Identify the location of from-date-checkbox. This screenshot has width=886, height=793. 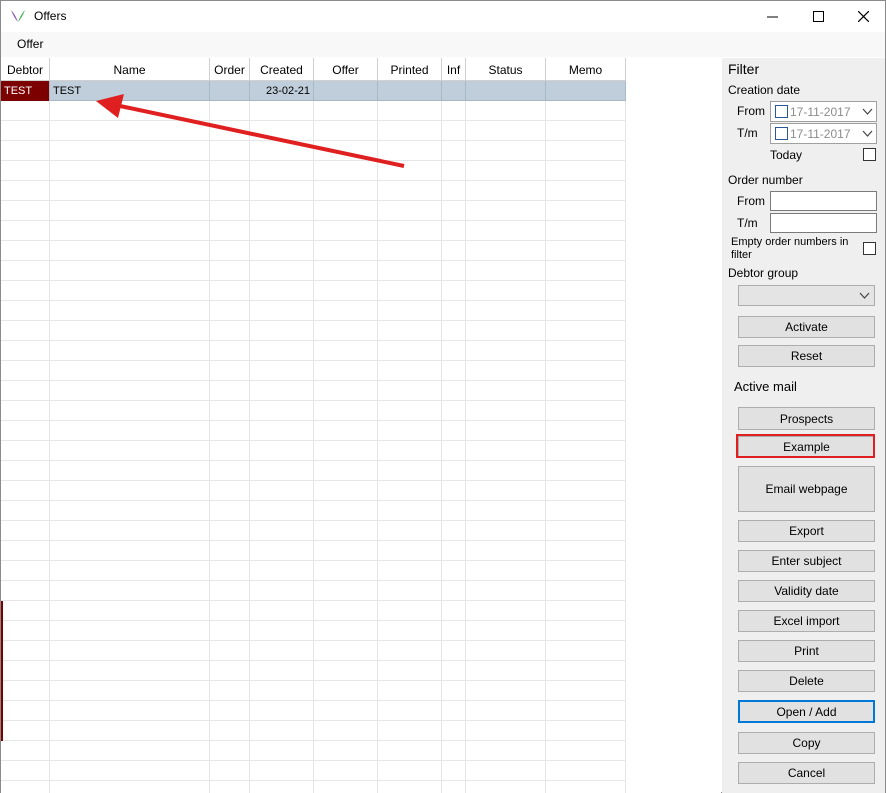
(781, 111).